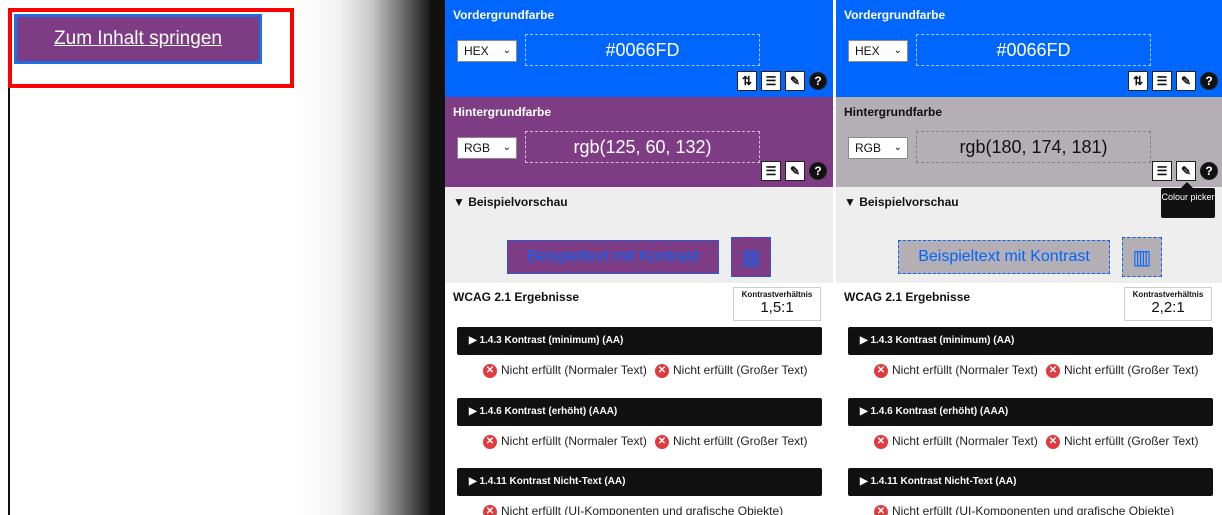 The width and height of the screenshot is (1222, 515). I want to click on contrast-ratio-value: 1,5:1, so click(777, 307).